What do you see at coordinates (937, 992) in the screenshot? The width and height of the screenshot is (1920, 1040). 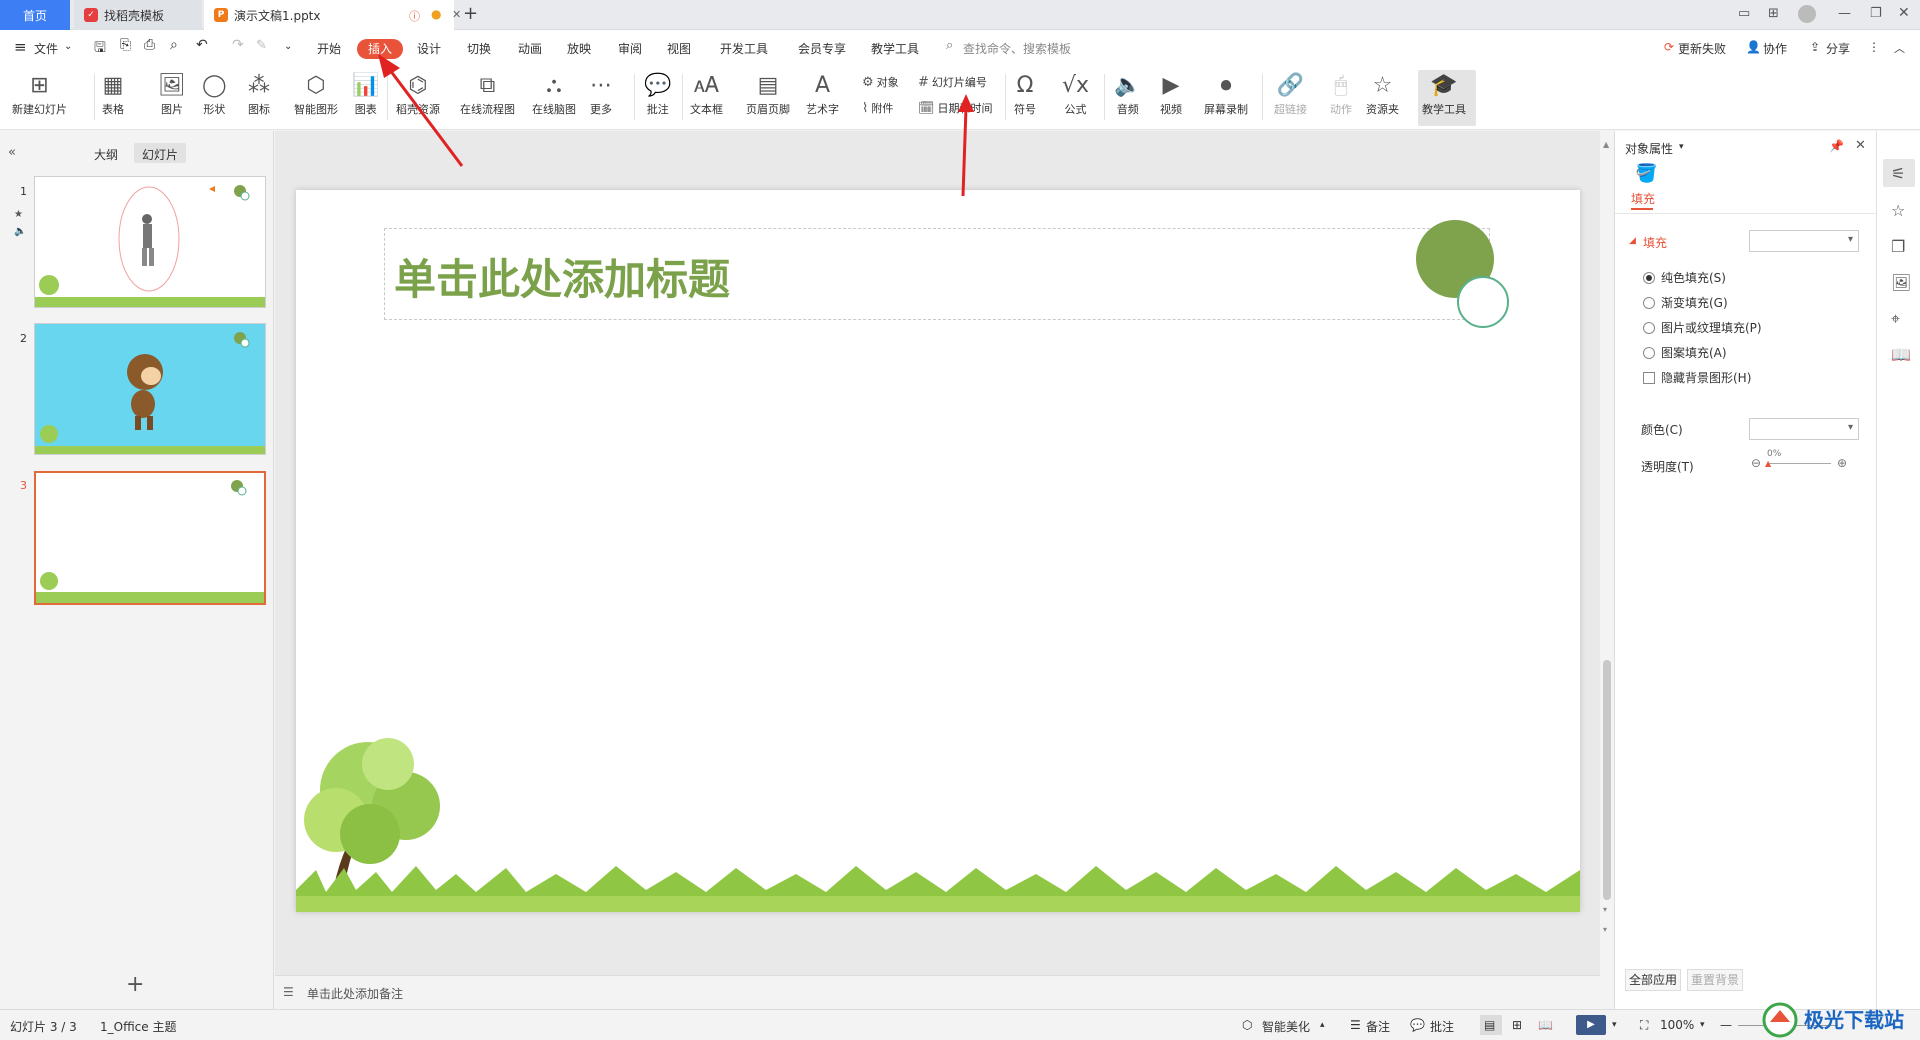 I see `notes-bar: ☰ 单击此处添加备注` at bounding box center [937, 992].